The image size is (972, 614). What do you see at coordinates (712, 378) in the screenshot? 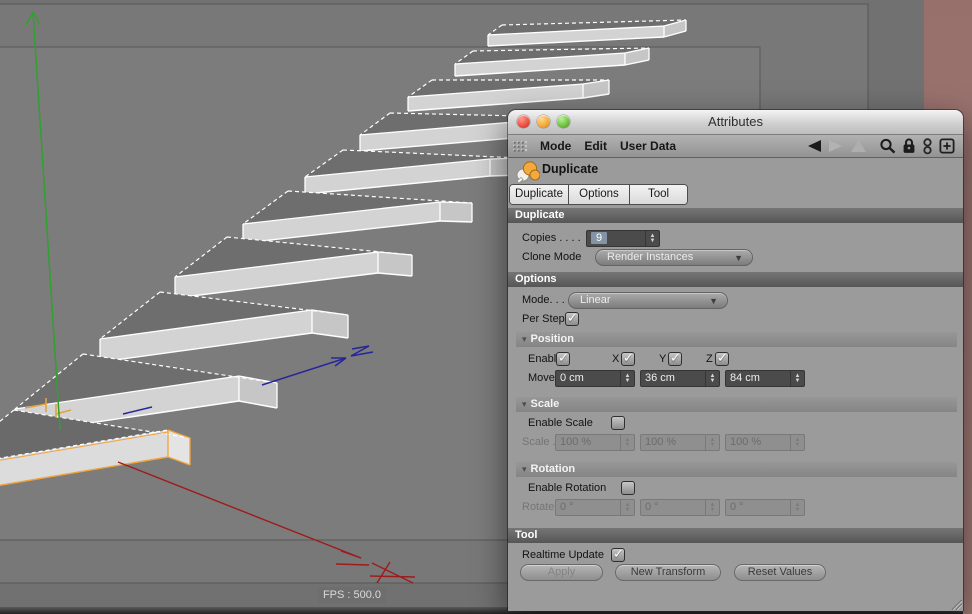
I see `move-y-stepper: ▲ ▼` at bounding box center [712, 378].